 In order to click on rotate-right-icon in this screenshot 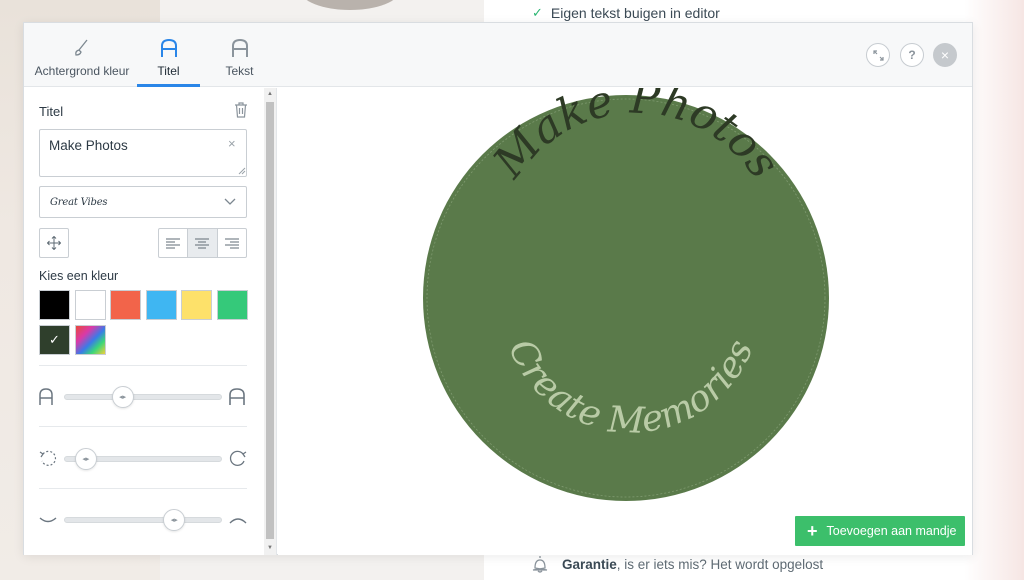, I will do `click(238, 458)`.